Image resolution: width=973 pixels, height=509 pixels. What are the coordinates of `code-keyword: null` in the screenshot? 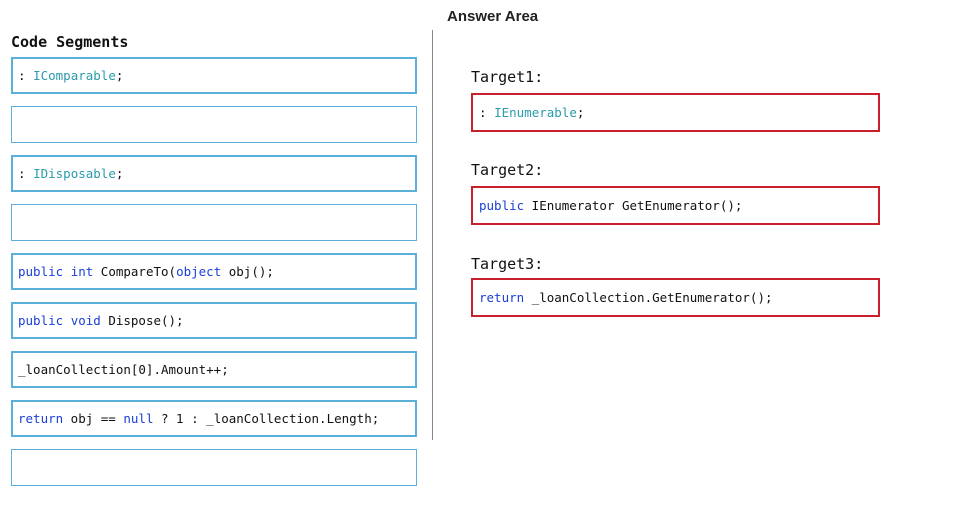 It's located at (138, 418).